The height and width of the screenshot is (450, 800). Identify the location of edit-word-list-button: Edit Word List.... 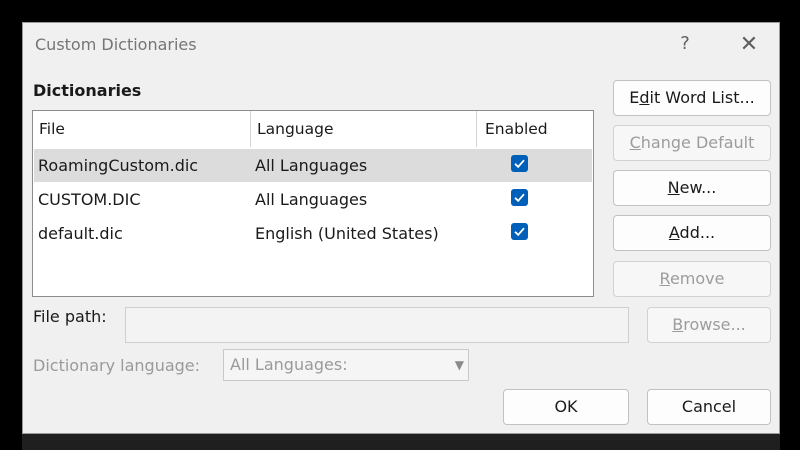
(692, 98).